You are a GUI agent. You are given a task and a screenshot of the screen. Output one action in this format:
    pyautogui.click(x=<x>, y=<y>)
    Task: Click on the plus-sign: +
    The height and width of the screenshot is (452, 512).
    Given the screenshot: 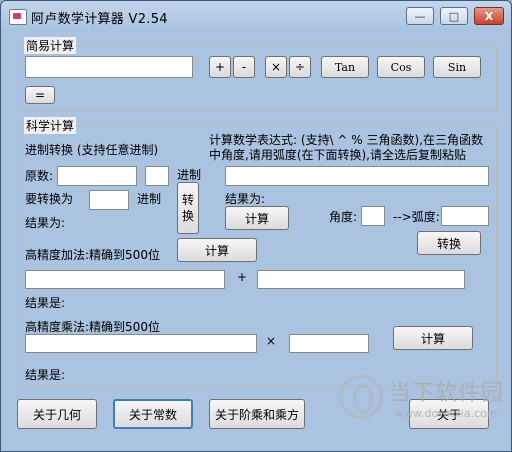 What is the action you would take?
    pyautogui.click(x=242, y=277)
    